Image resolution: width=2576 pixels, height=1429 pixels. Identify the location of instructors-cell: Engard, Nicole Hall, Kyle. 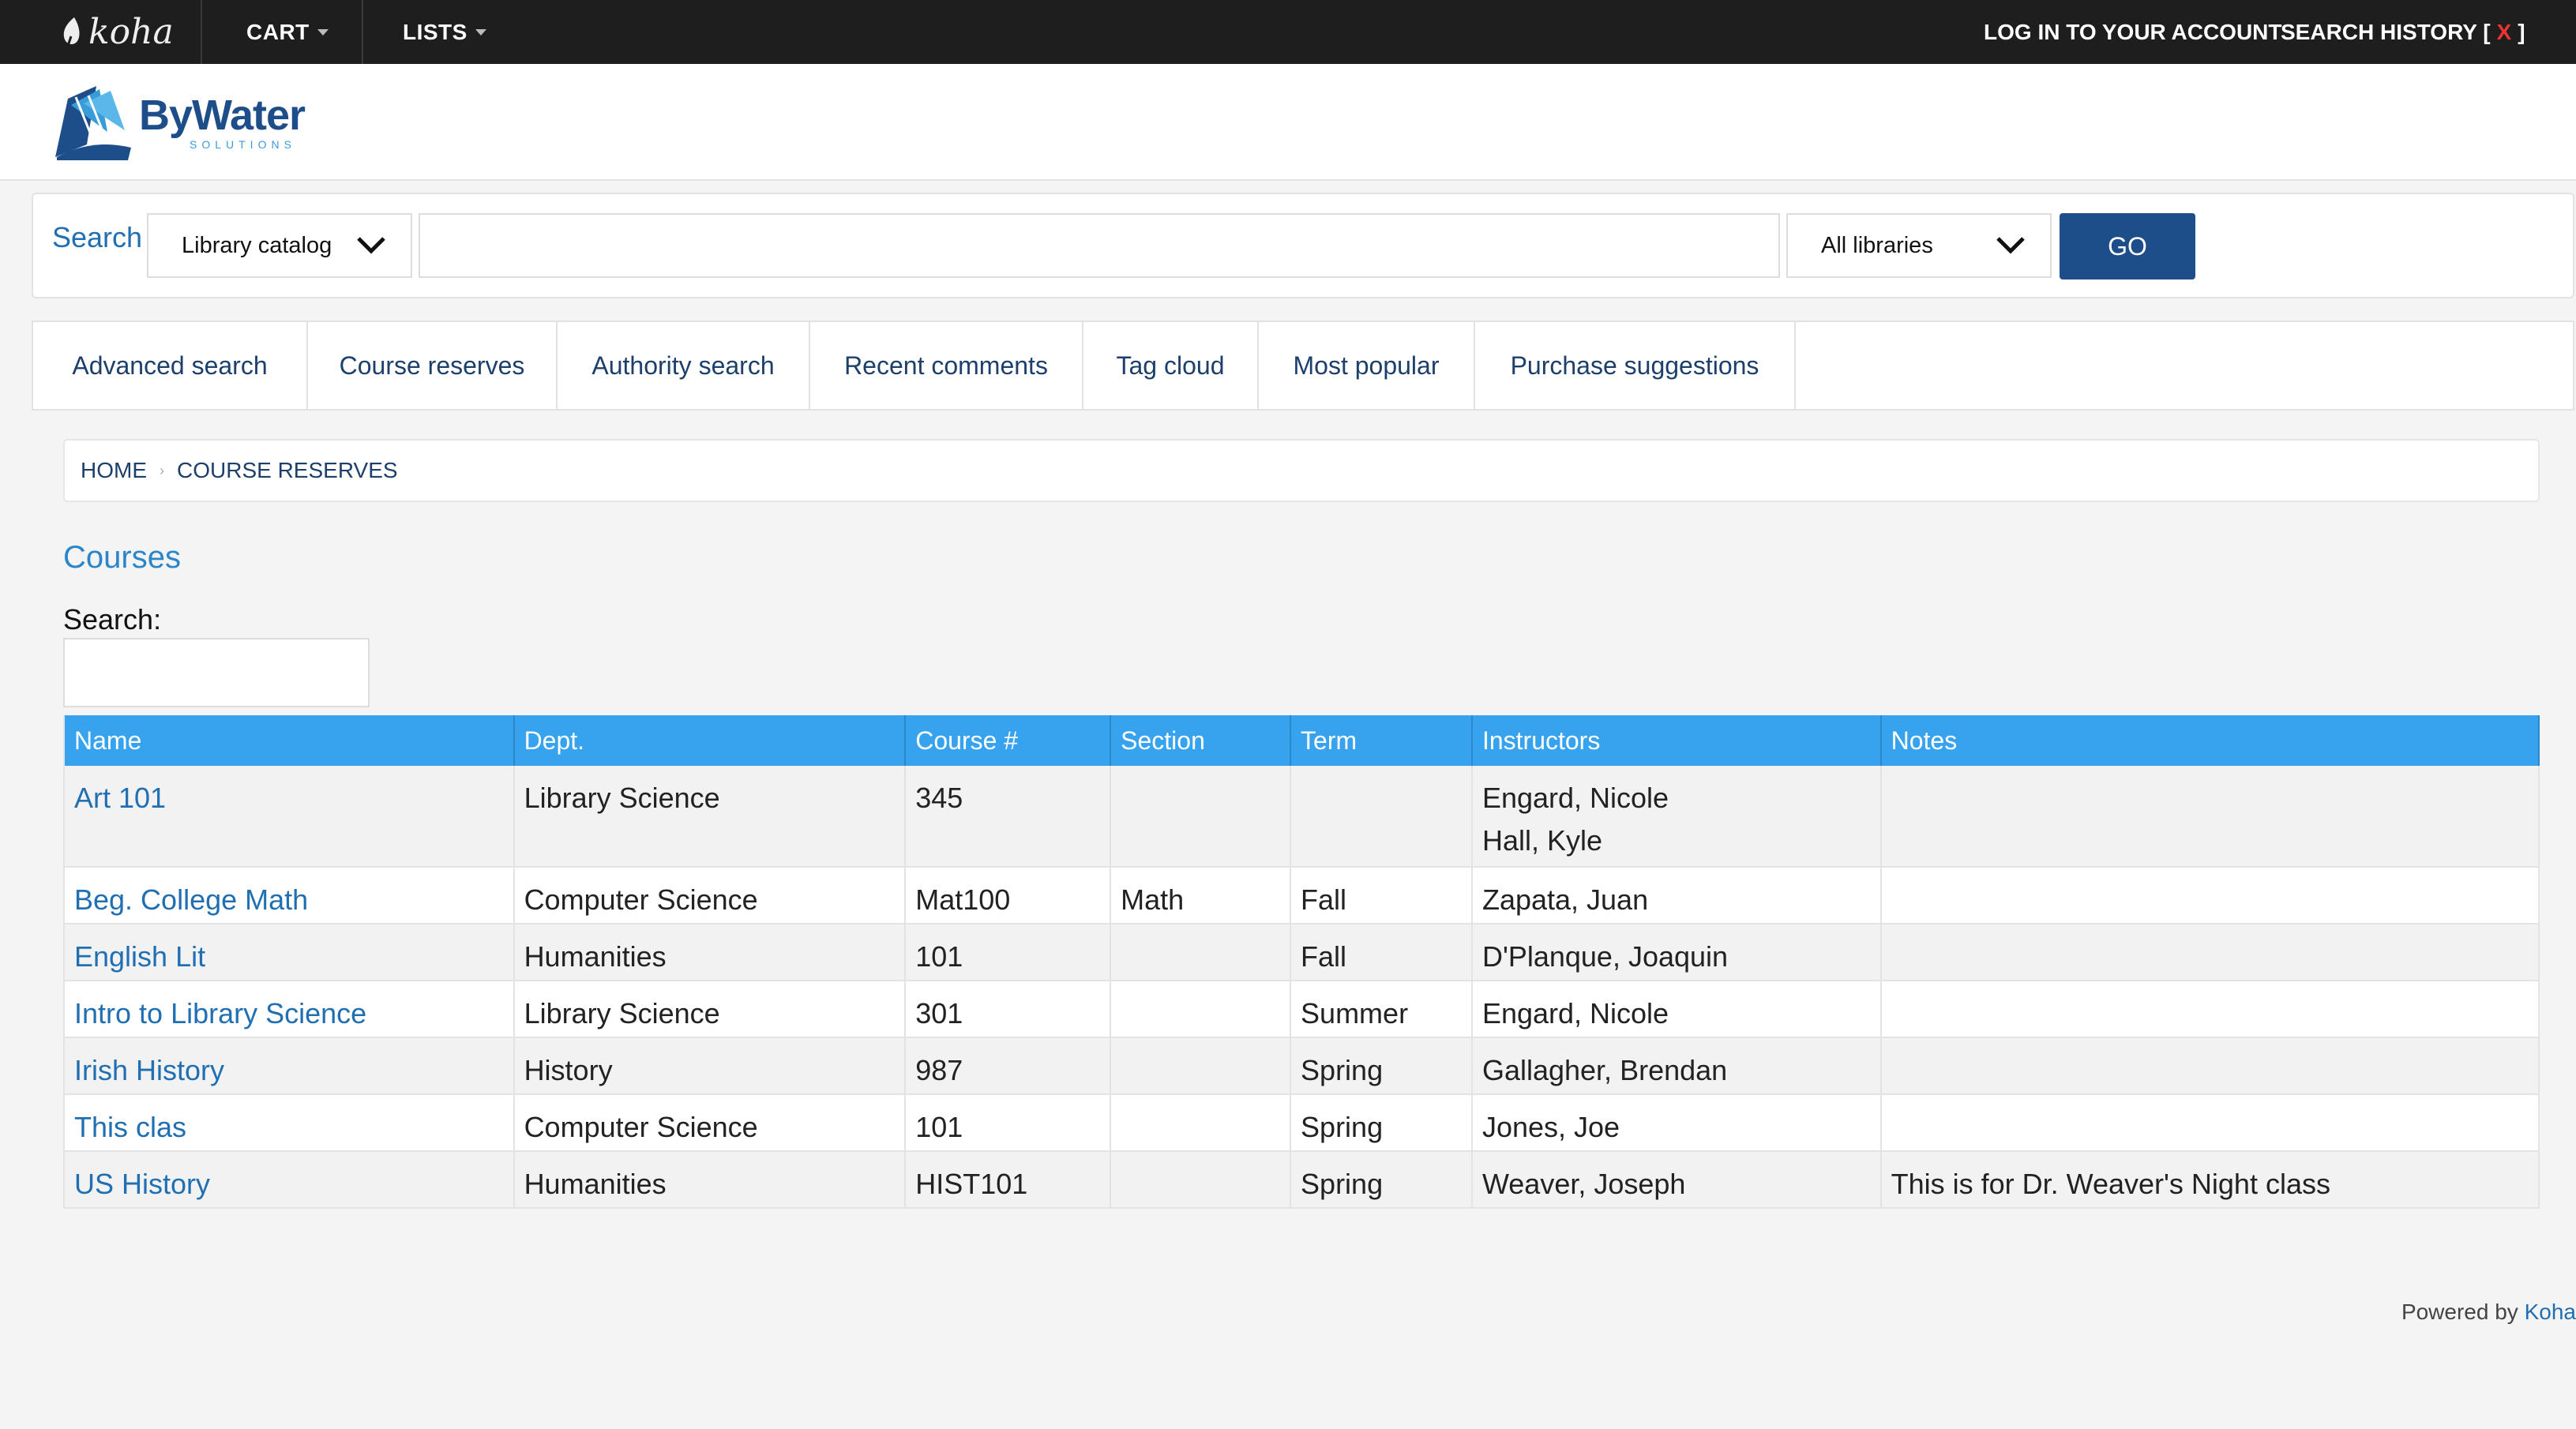
(1676, 817).